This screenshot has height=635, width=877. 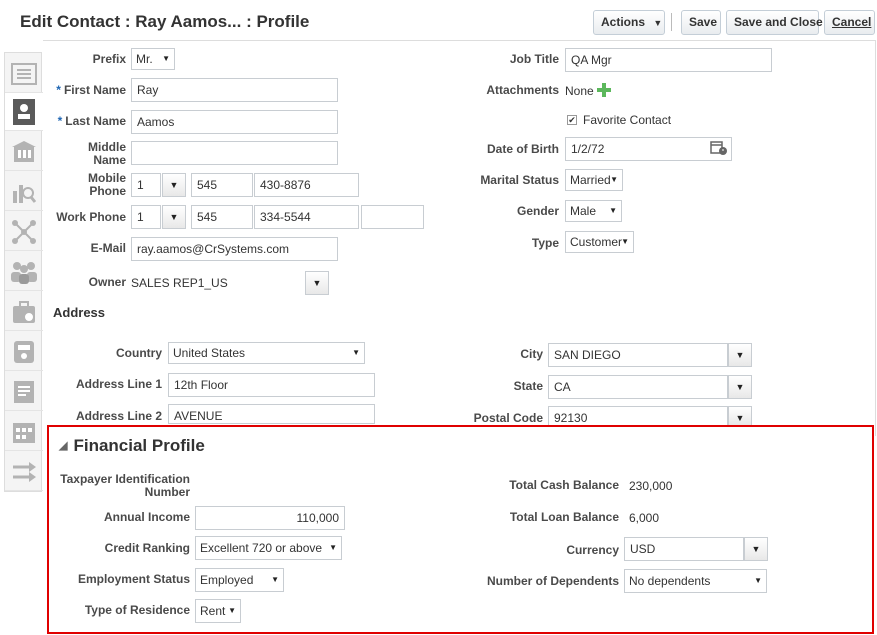 I want to click on contact-card-icon, so click(x=24, y=112).